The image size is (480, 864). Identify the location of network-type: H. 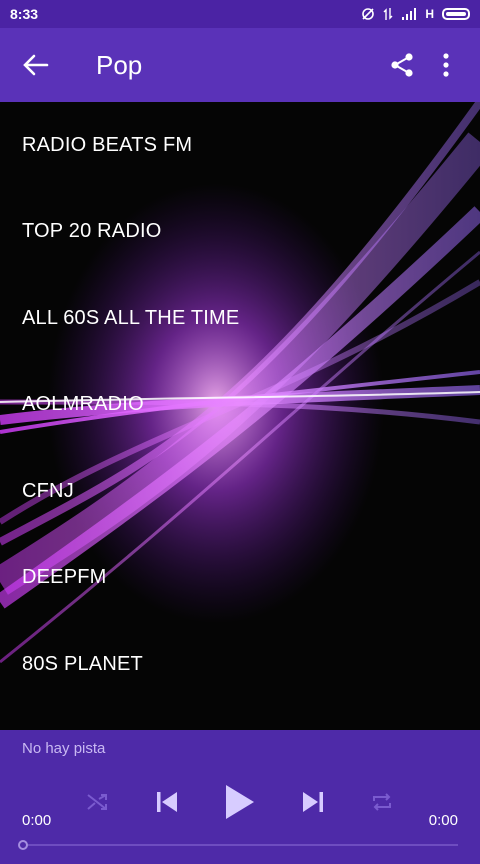
(429, 14).